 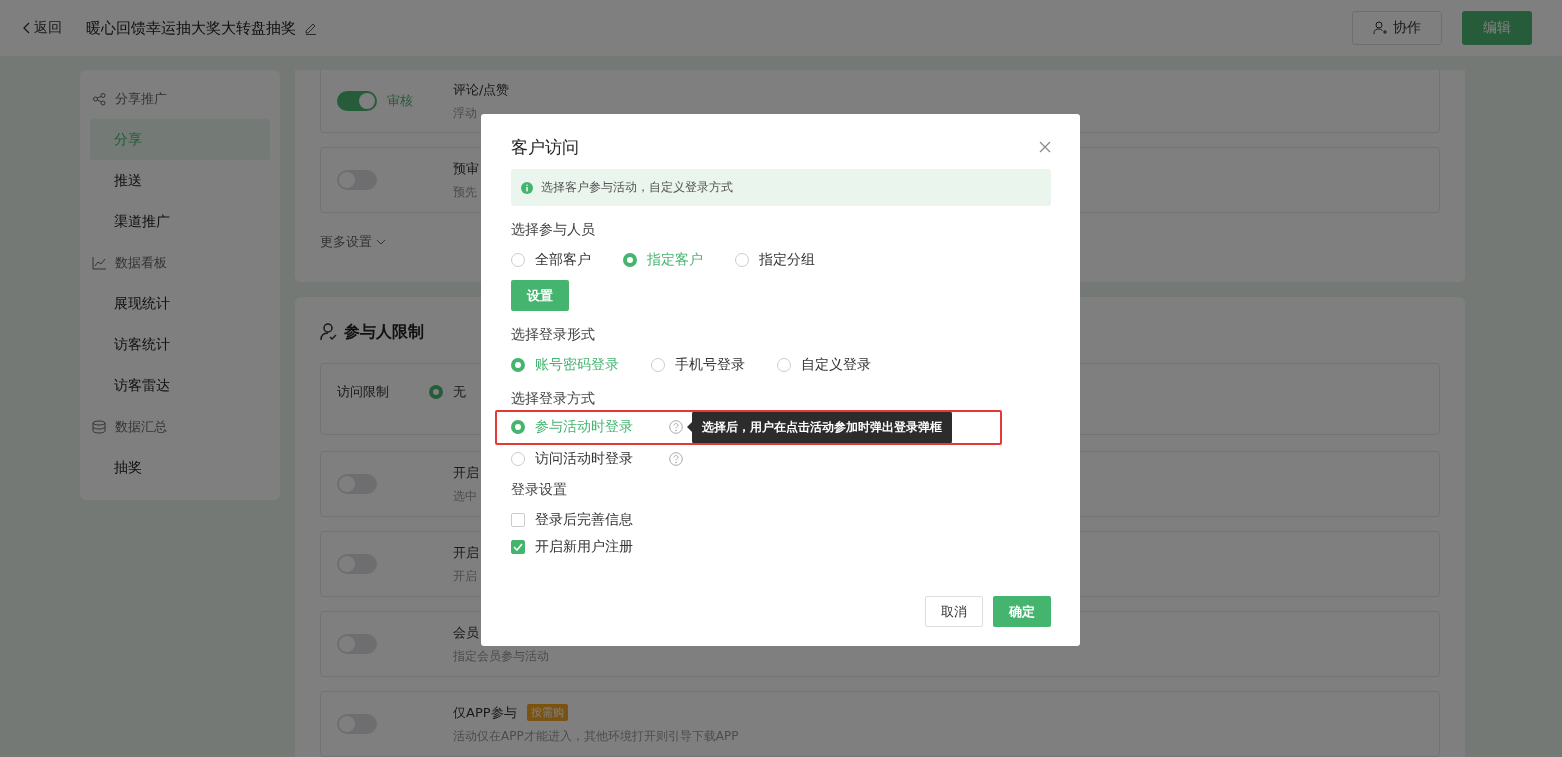 I want to click on section-title: 参与人限制, so click(x=384, y=332).